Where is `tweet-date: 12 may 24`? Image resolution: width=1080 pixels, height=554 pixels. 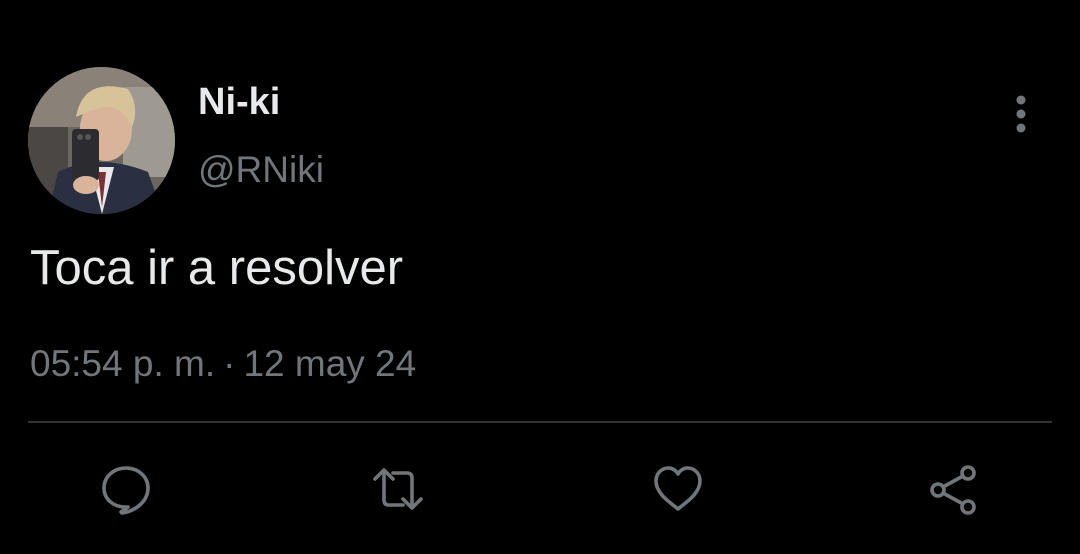
tweet-date: 12 may 24 is located at coordinates (330, 363).